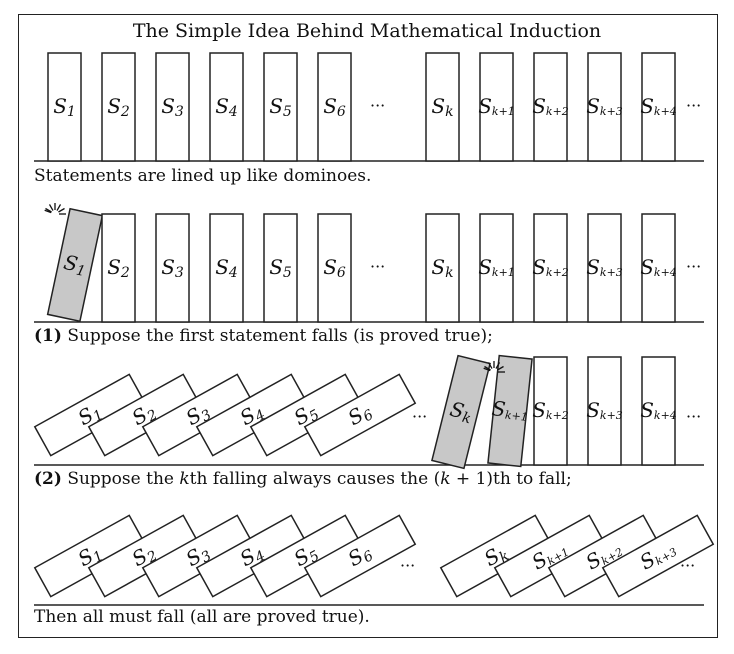  What do you see at coordinates (334, 107) in the screenshot?
I see `row1-domino-5: S6` at bounding box center [334, 107].